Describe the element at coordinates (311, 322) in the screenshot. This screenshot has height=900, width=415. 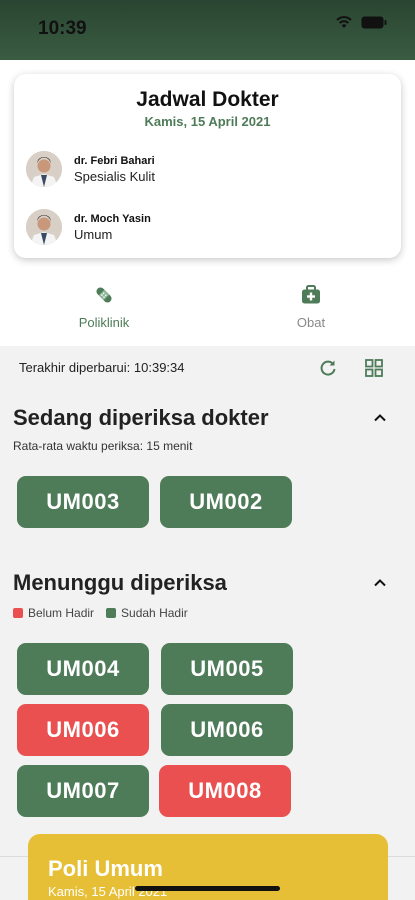
I see `tab-label: Obat` at that location.